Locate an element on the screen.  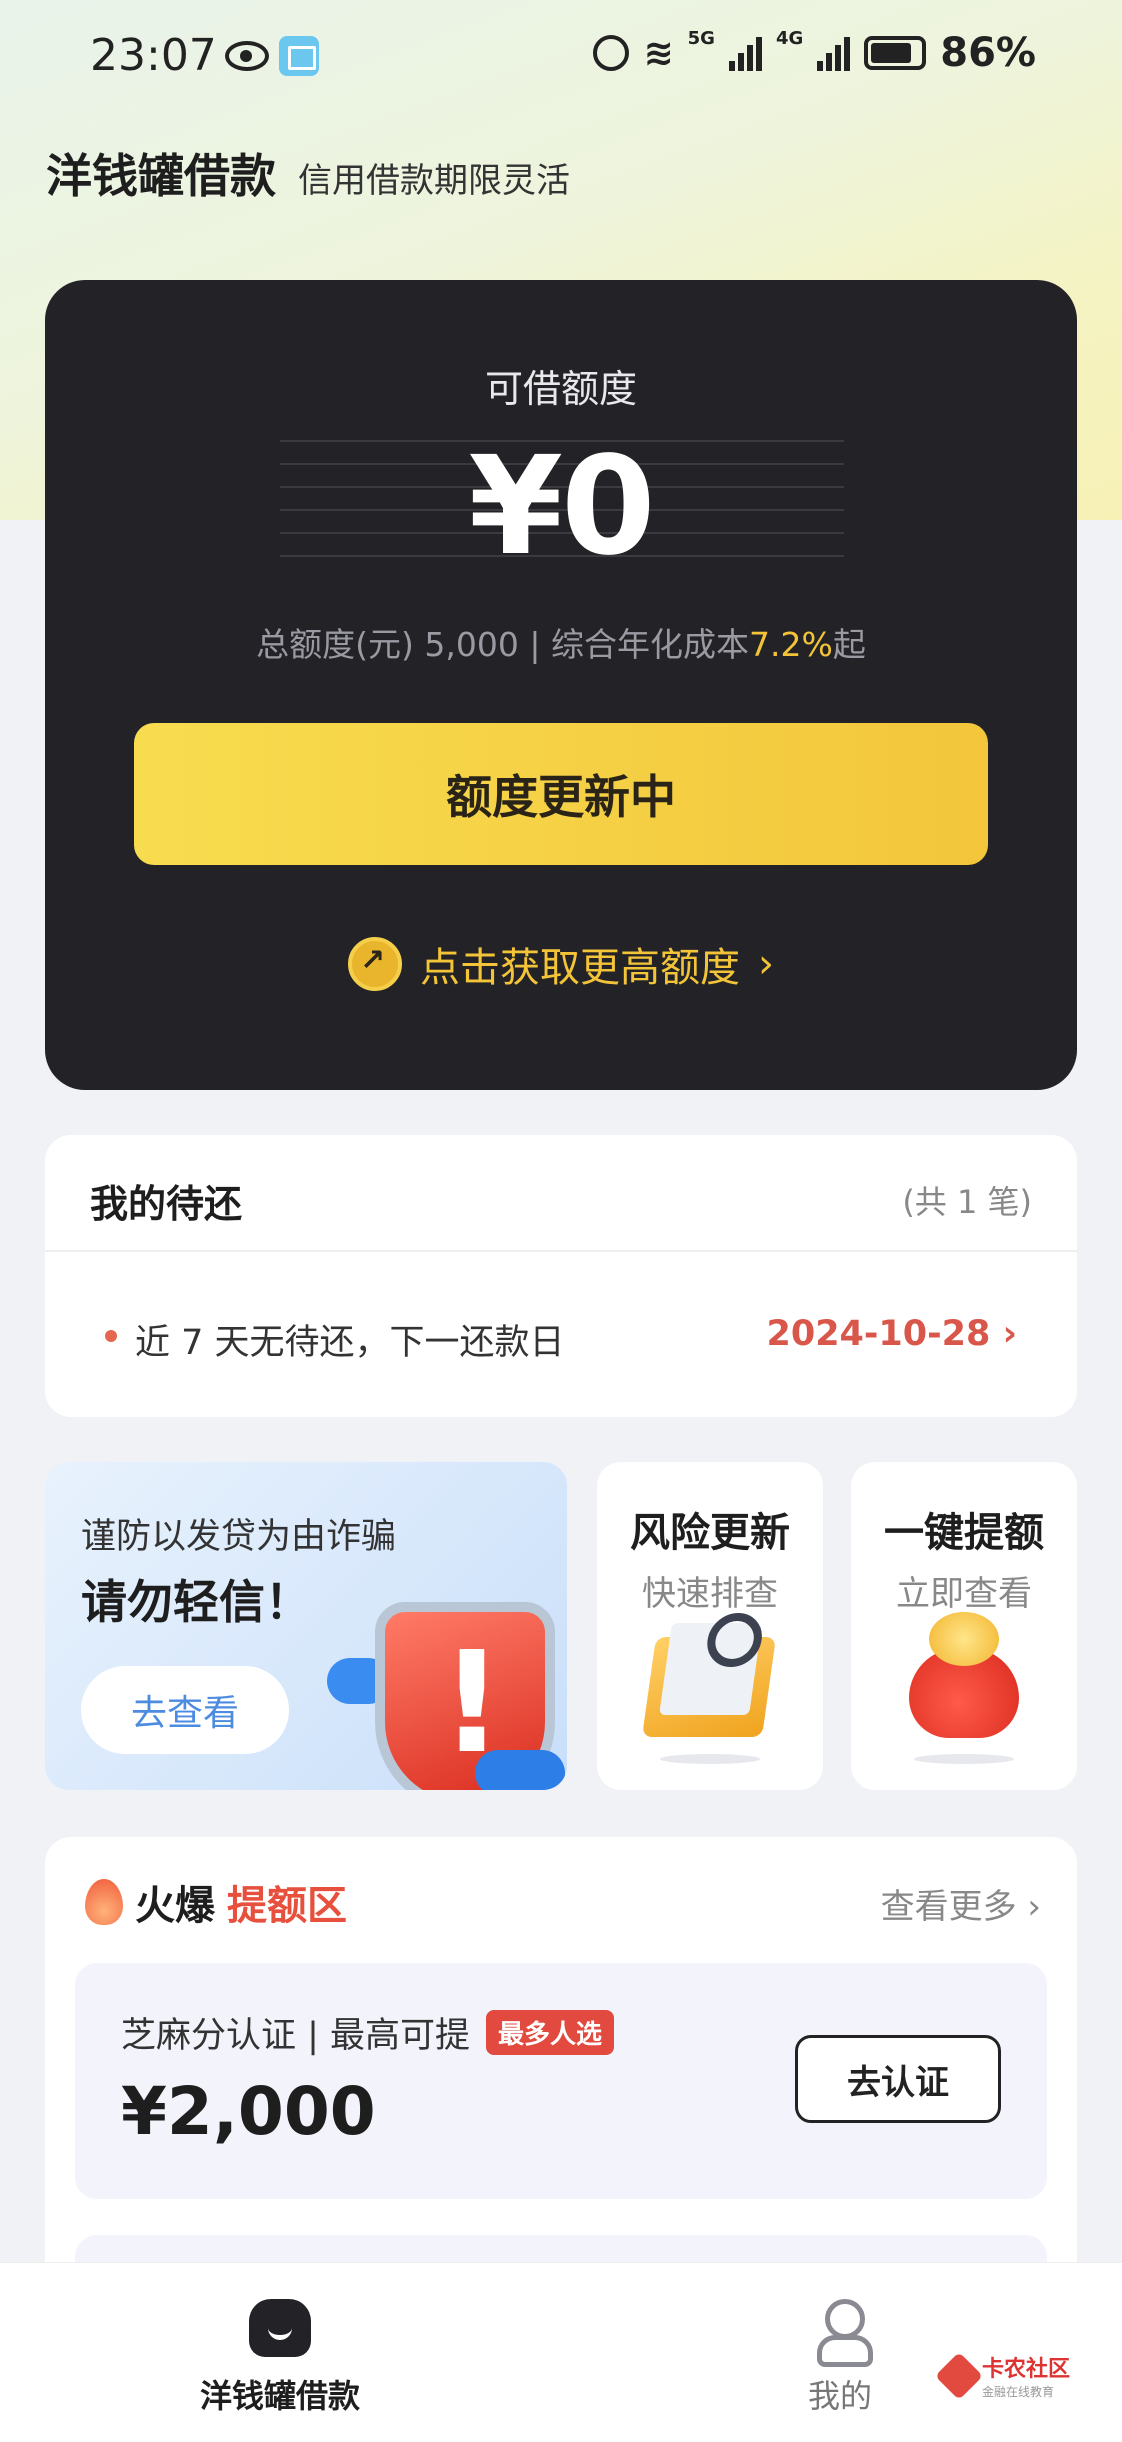
total-credit-text: 总额度(元) 5,000 | 综合年化成本 is located at coordinates (502, 644).